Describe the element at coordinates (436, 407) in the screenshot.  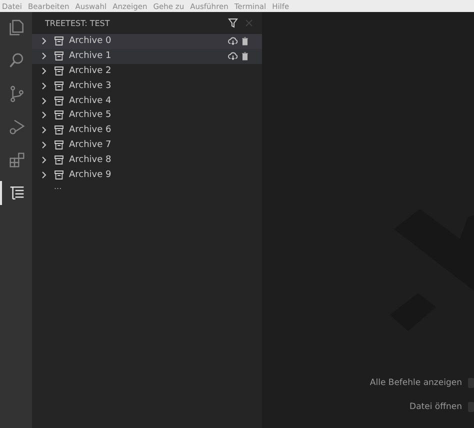
I see `editor-hint: Datei öffnen` at that location.